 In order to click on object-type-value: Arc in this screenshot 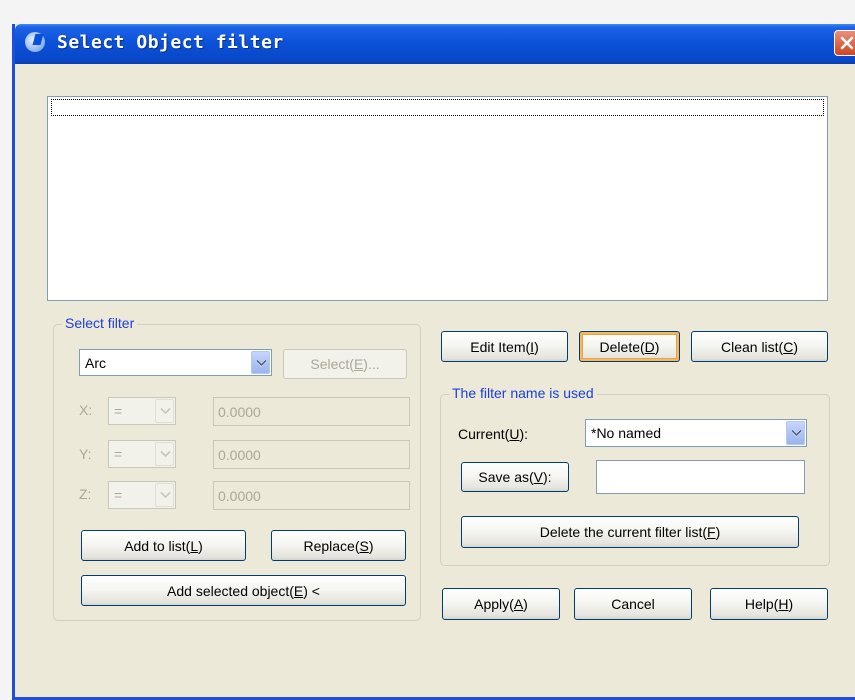, I will do `click(95, 362)`.